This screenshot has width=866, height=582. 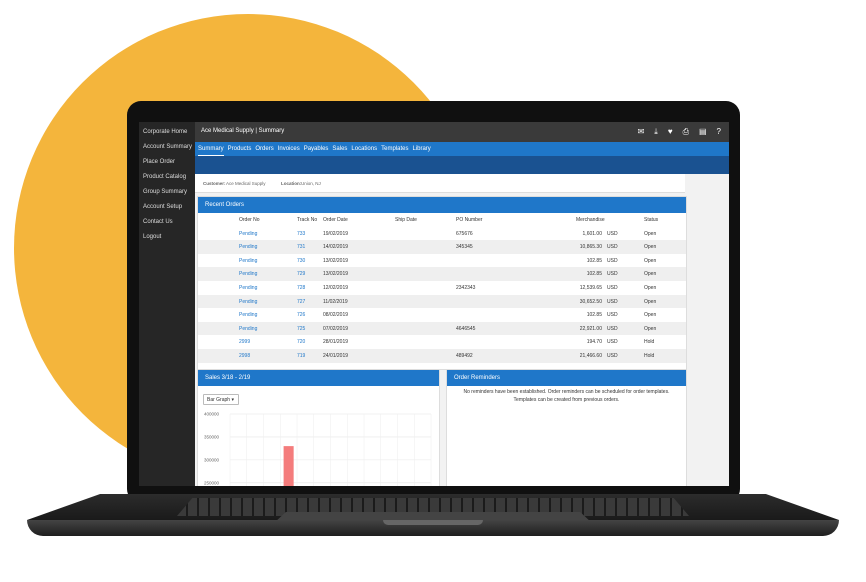 What do you see at coordinates (240, 149) in the screenshot?
I see `tab-products: Products` at bounding box center [240, 149].